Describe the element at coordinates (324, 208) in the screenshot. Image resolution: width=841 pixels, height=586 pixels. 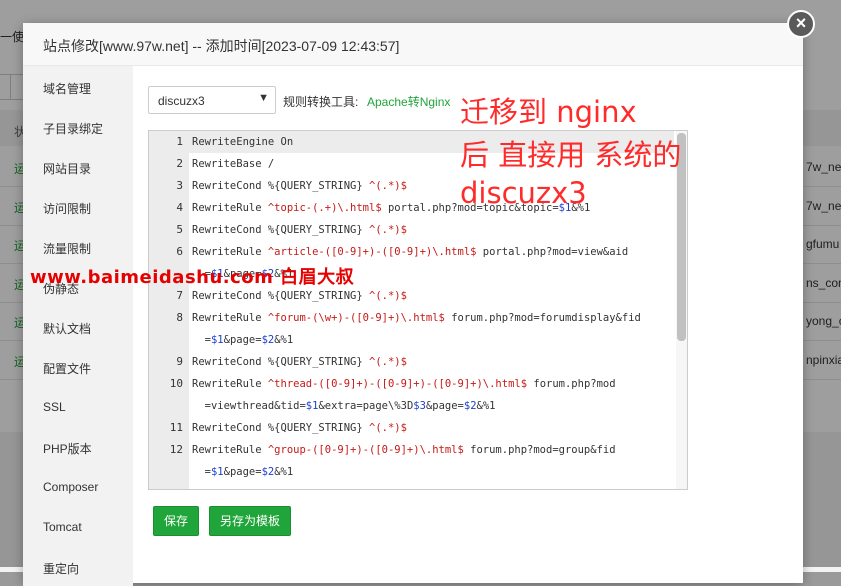
I see `code-token: ^topic-(.+)\.html$` at that location.